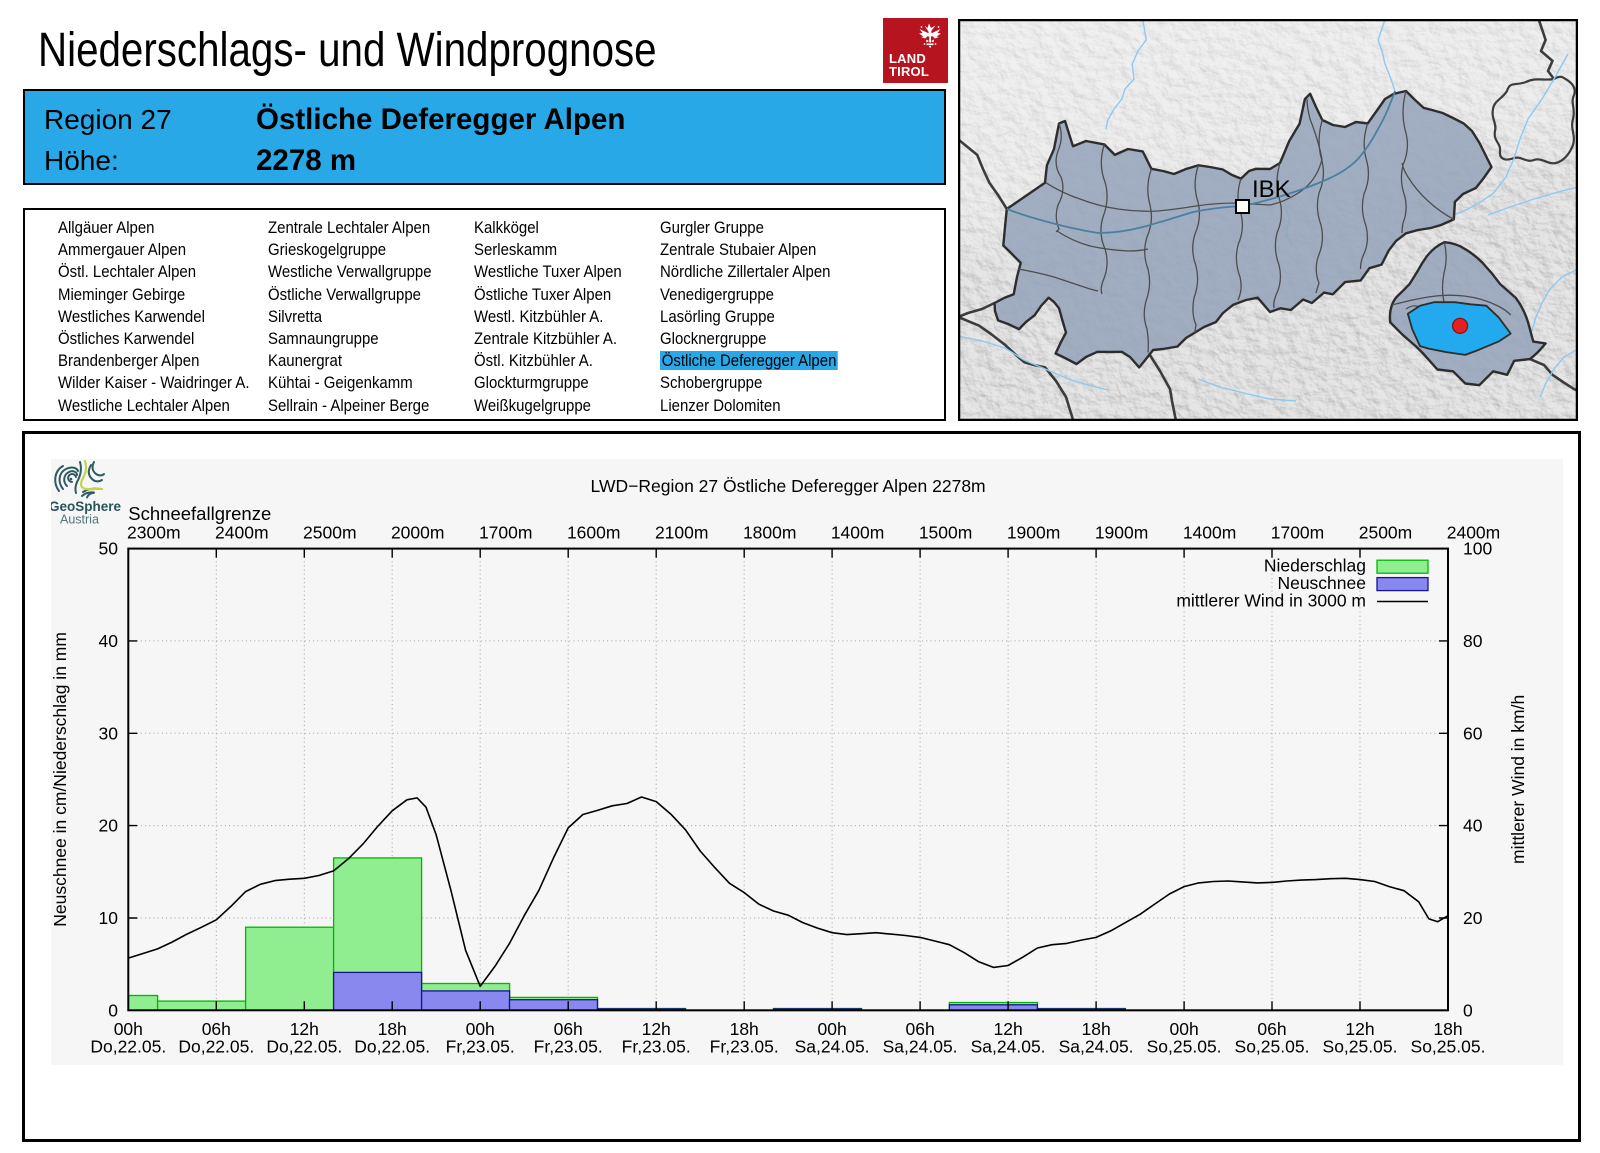 The image size is (1600, 1153). Describe the element at coordinates (594, 533) in the screenshot. I see `svg-text: 1600m` at that location.